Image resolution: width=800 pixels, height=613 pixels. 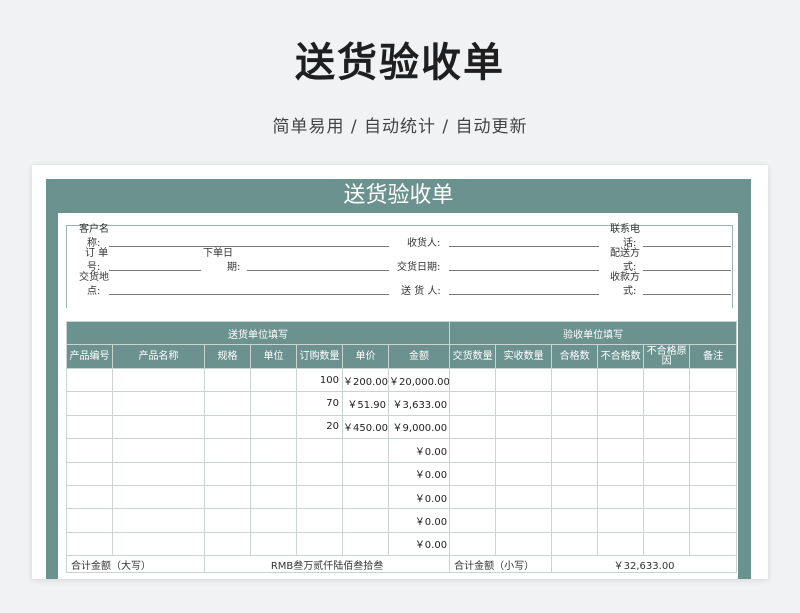 I want to click on order-date-field, so click(x=318, y=270).